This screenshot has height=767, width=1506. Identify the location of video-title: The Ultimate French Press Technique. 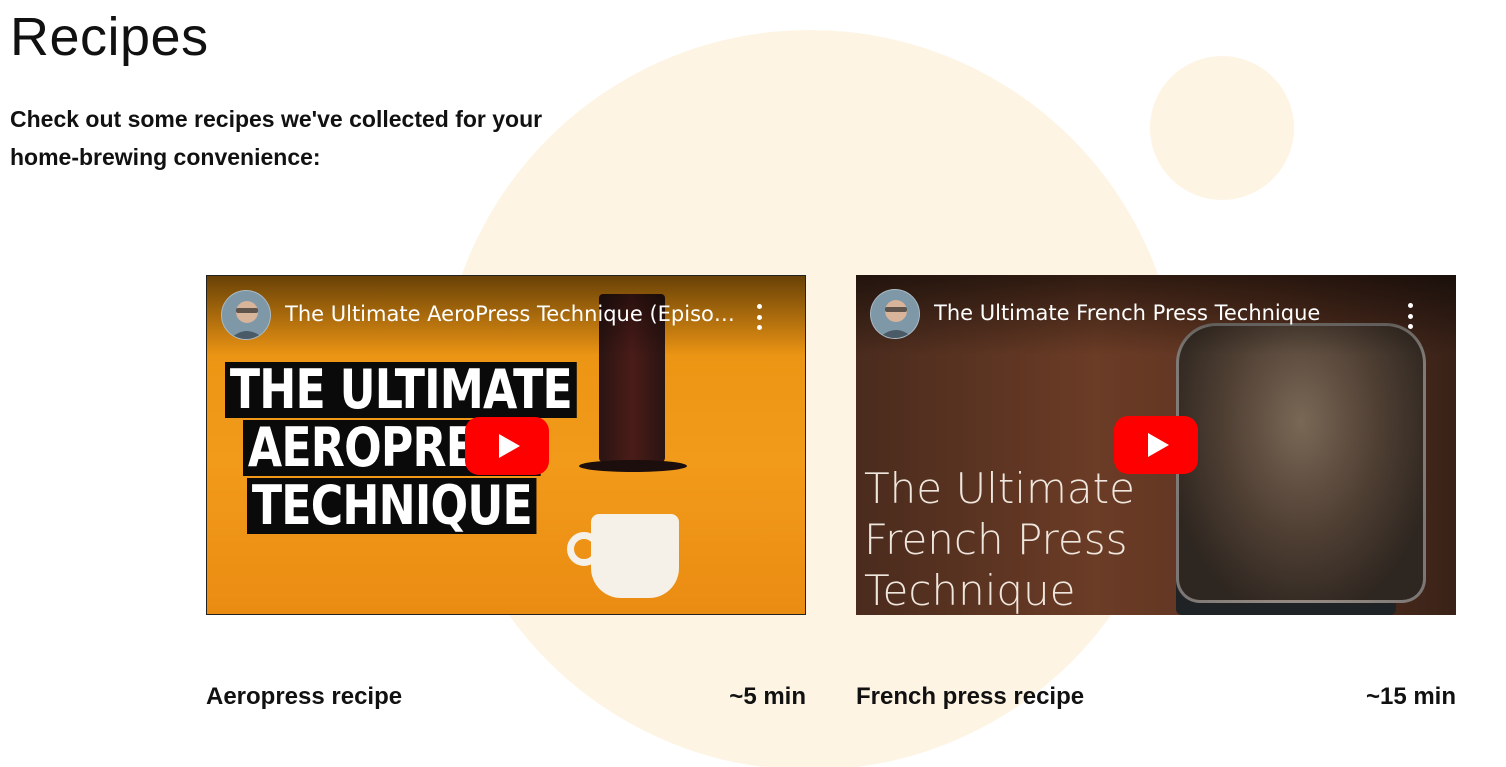
(1164, 313).